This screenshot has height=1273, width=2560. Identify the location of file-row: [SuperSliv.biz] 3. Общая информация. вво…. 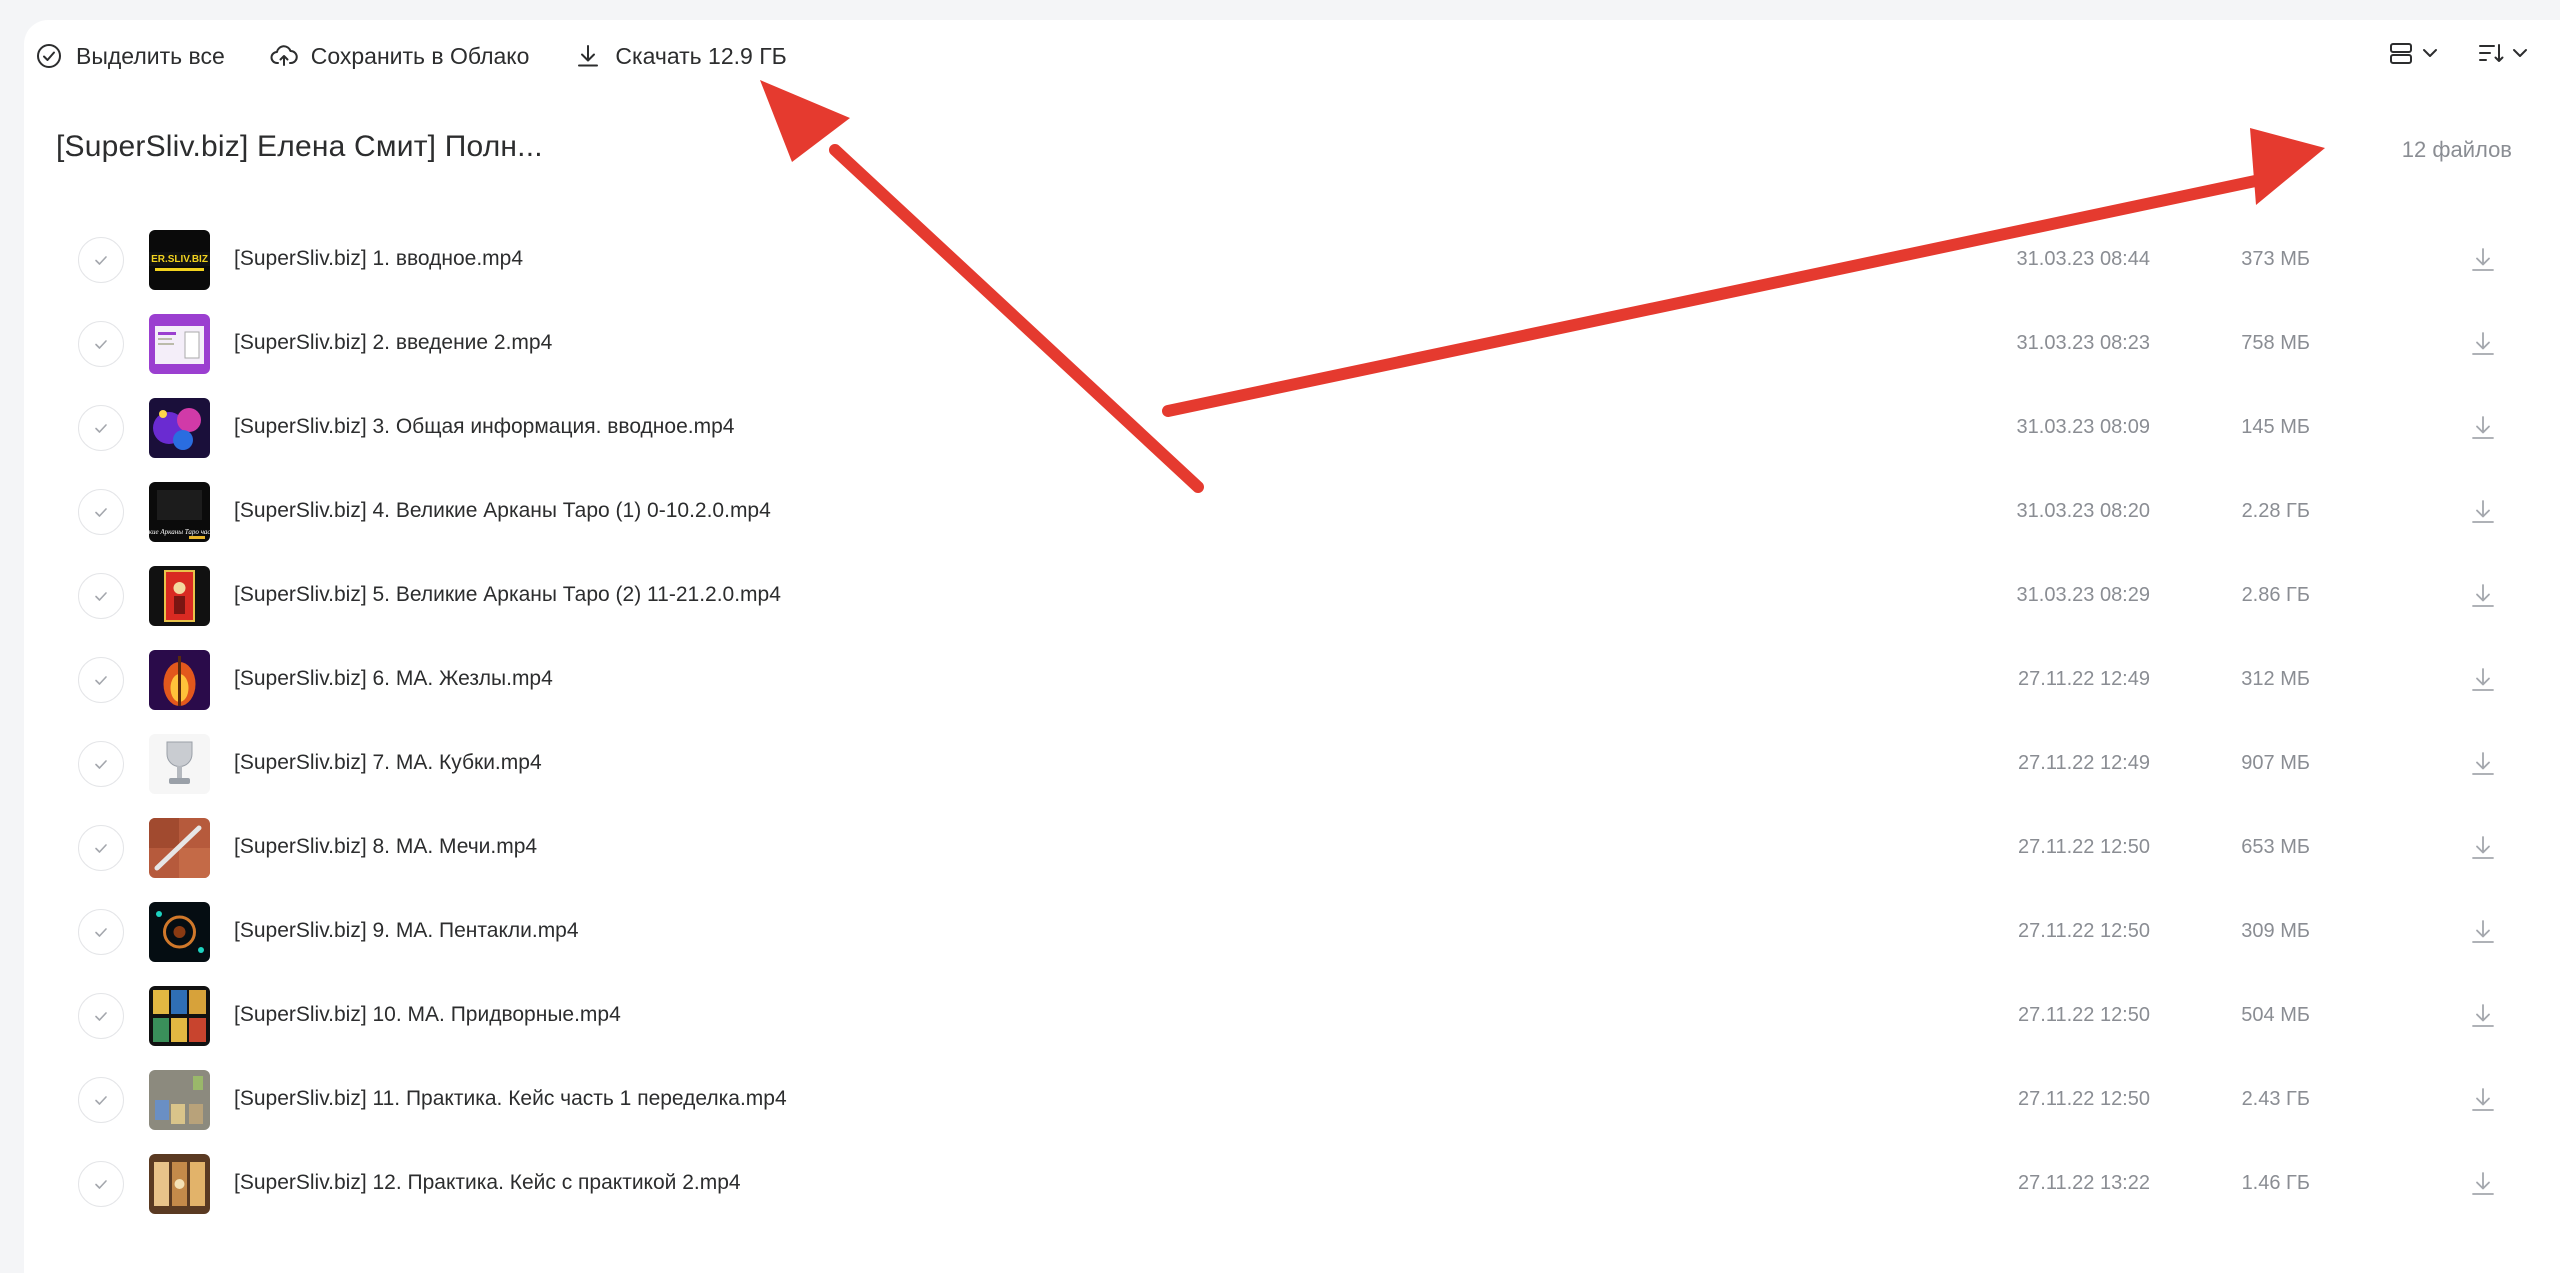
(1280, 428).